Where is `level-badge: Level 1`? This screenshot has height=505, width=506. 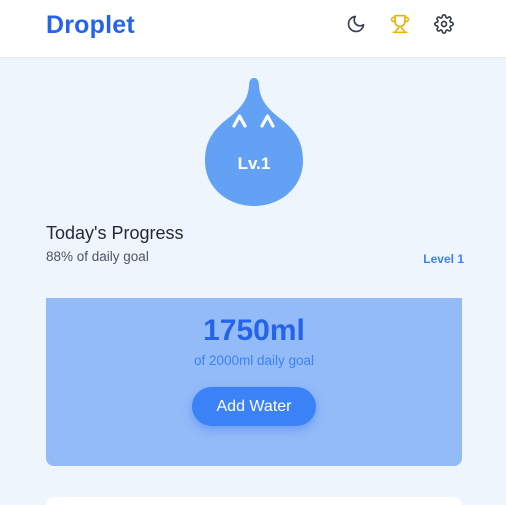
level-badge: Level 1 is located at coordinates (443, 259).